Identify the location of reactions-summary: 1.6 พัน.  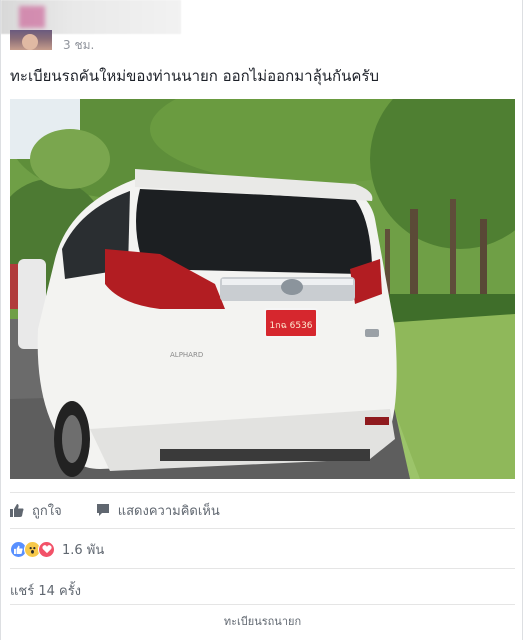
(57, 549).